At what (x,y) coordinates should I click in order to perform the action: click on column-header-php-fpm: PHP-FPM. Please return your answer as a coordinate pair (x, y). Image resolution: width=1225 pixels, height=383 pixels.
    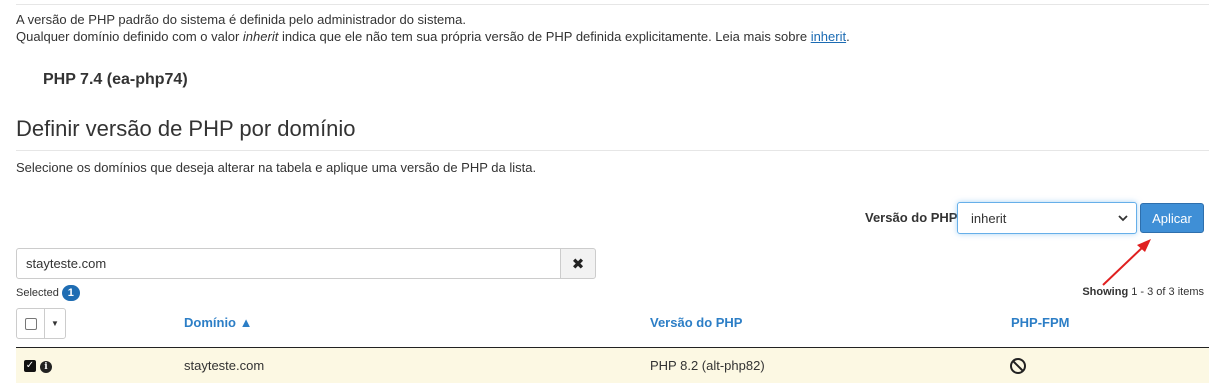
    Looking at the image, I should click on (1040, 322).